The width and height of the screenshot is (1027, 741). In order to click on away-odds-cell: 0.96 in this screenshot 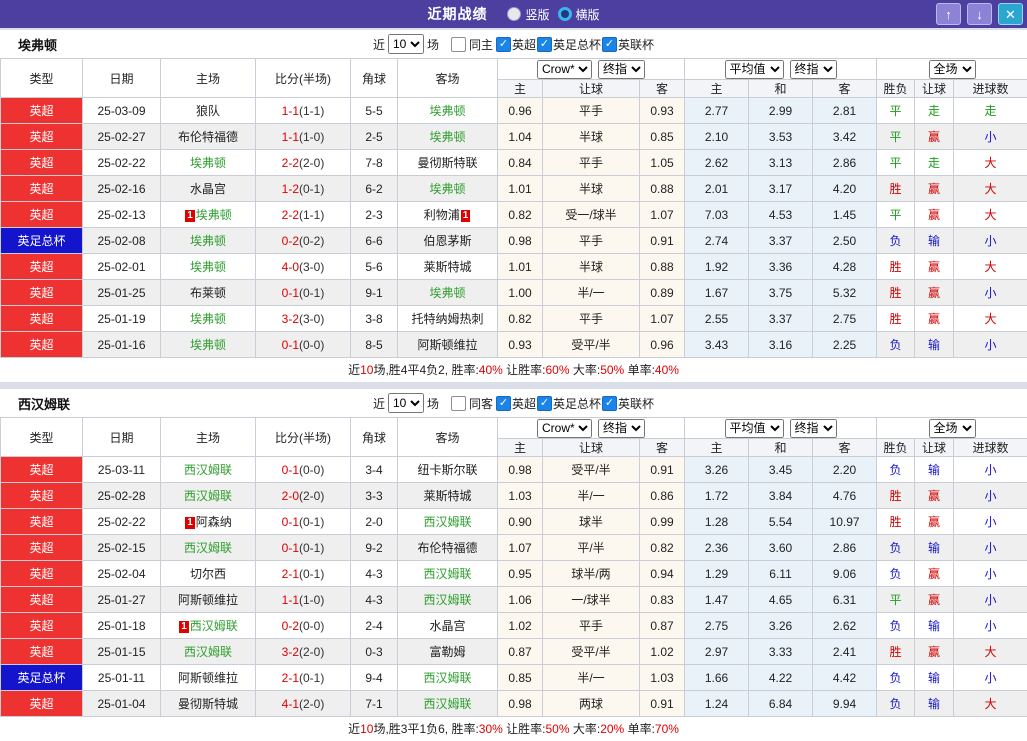, I will do `click(662, 345)`.